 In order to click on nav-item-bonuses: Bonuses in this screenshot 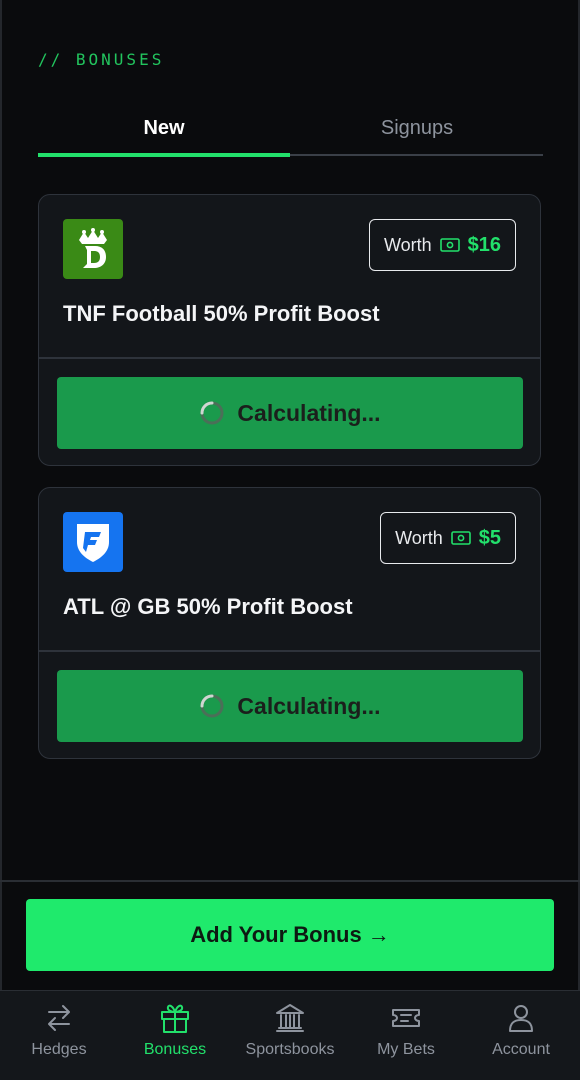, I will do `click(175, 1037)`.